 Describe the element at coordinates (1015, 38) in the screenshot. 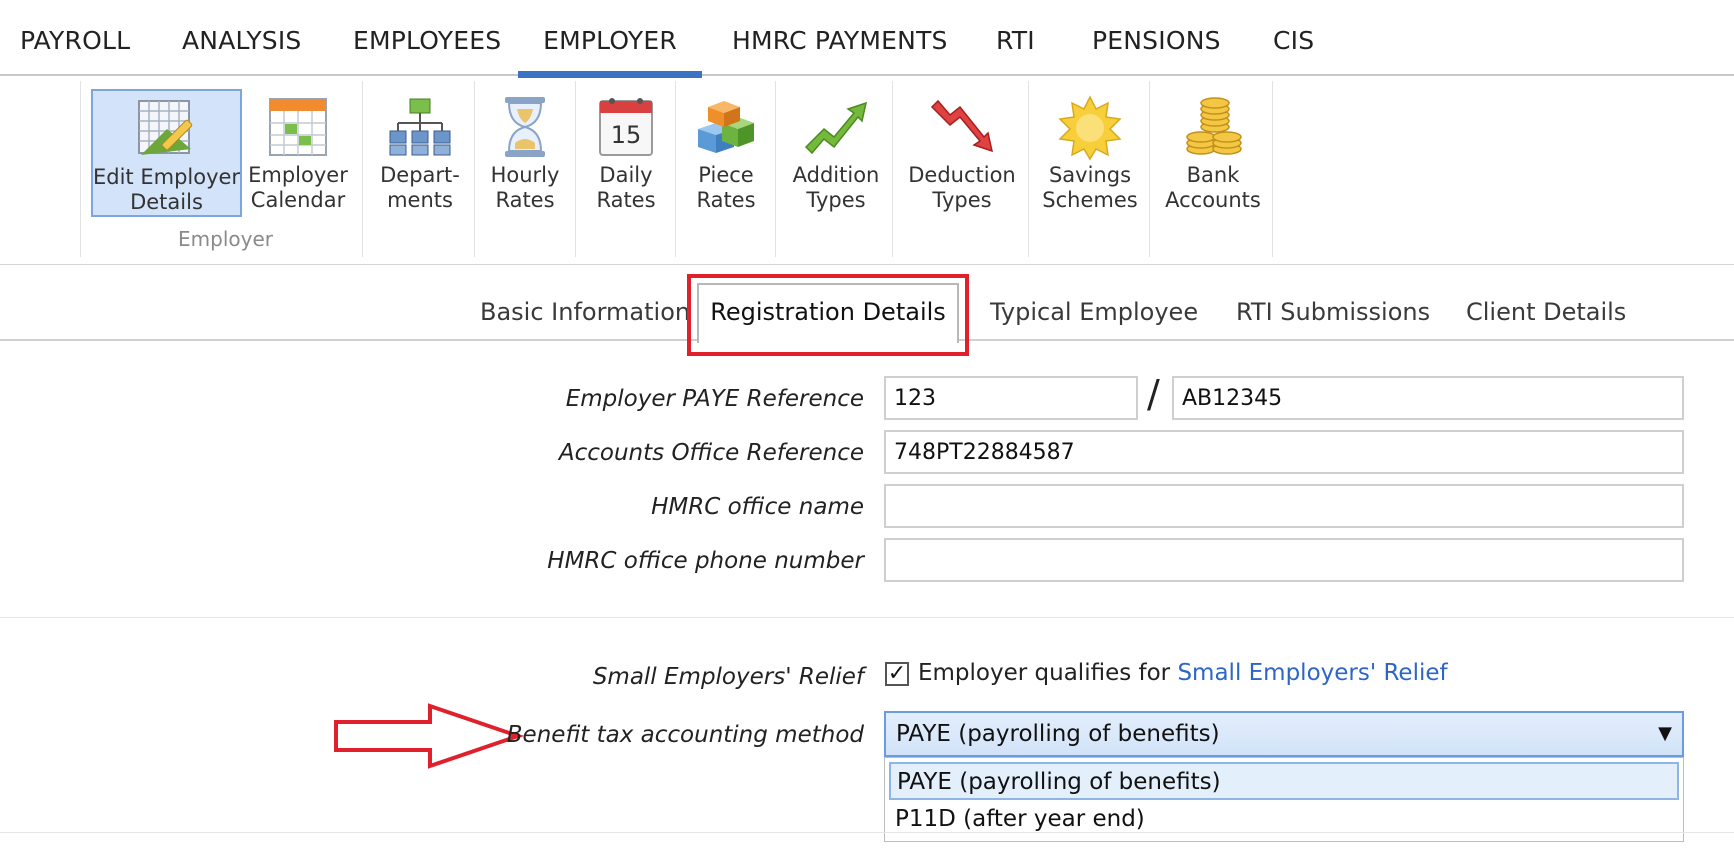

I see `menu-rti: RTI` at that location.